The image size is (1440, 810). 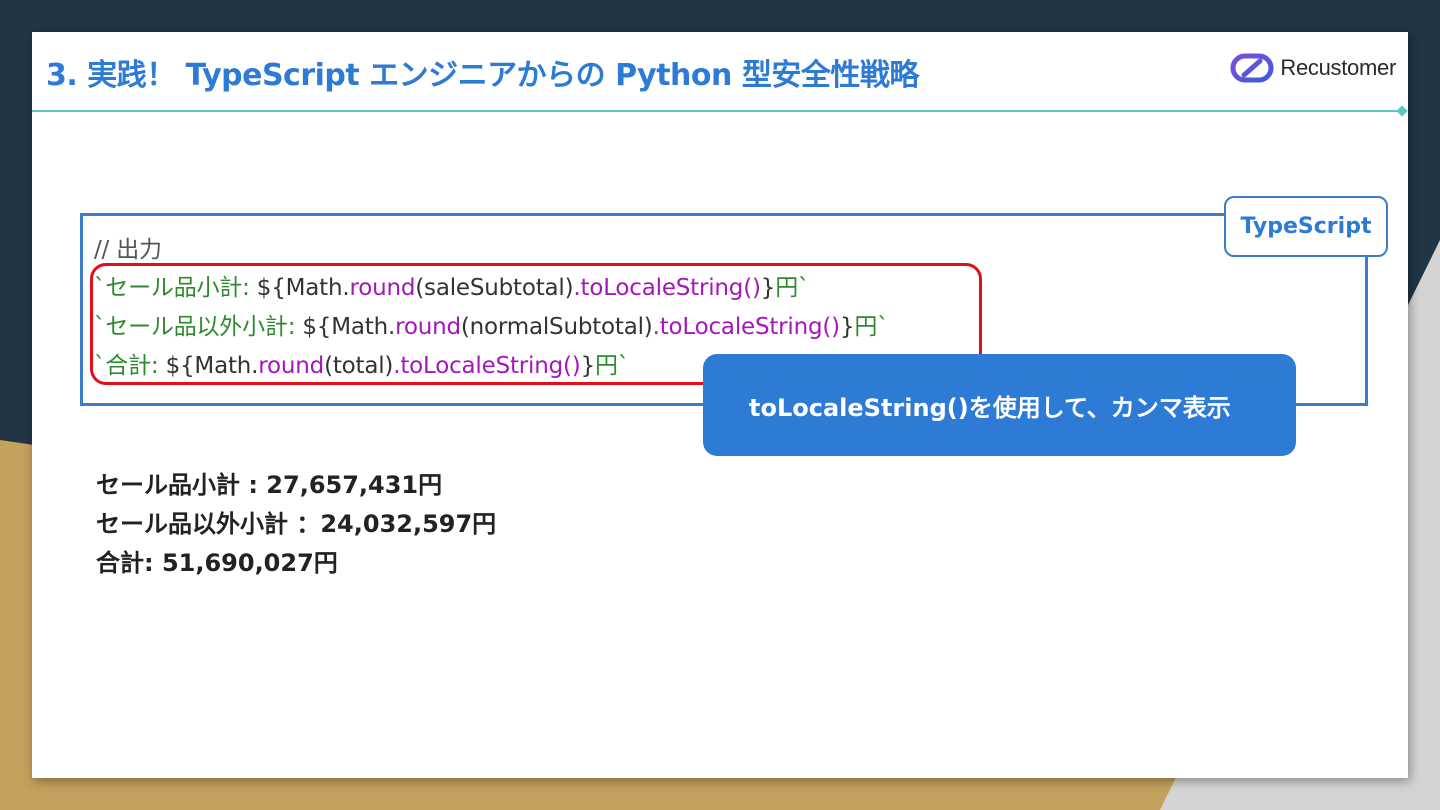 What do you see at coordinates (1402, 111) in the screenshot?
I see `title-divider-dot` at bounding box center [1402, 111].